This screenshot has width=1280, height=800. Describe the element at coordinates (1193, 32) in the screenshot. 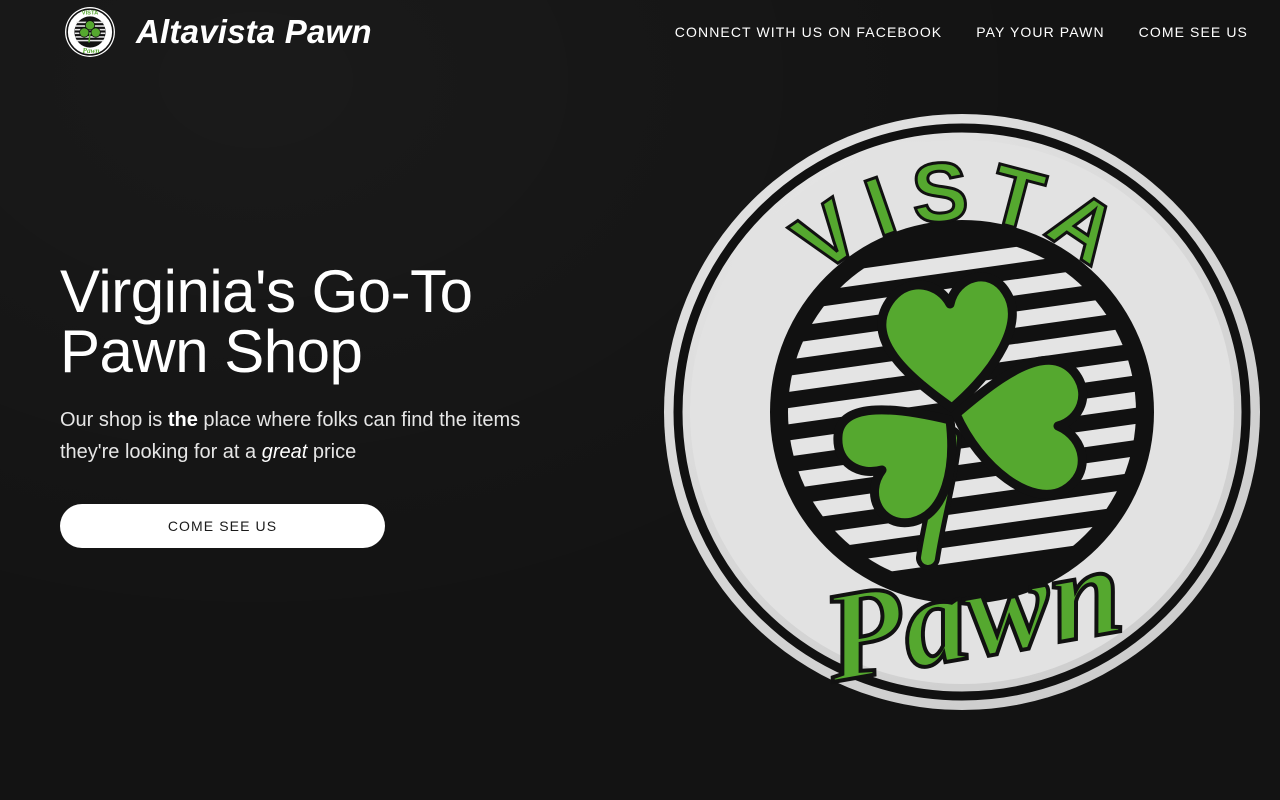

I see `nav-come-see-us-link: COME SEE US` at that location.